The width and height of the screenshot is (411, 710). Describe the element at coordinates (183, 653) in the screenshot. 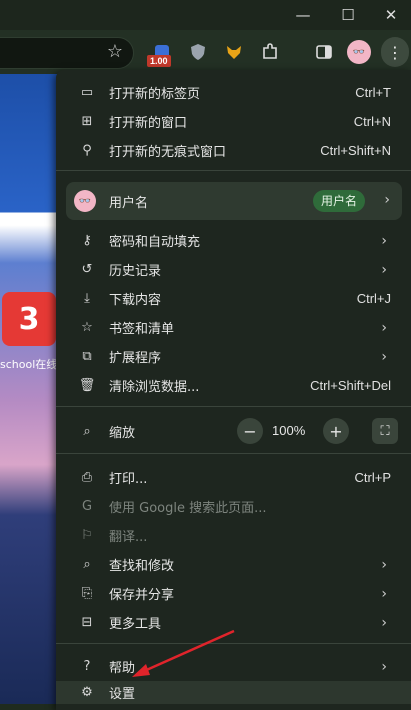

I see `annotation-arrow` at that location.